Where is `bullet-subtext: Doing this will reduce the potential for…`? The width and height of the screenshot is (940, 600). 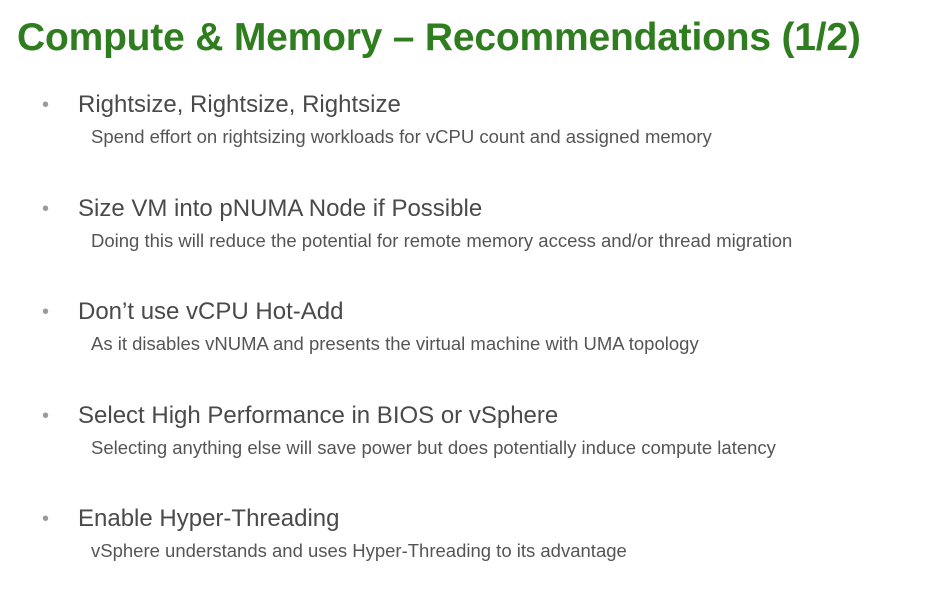
bullet-subtext: Doing this will reduce the potential for… is located at coordinates (442, 240).